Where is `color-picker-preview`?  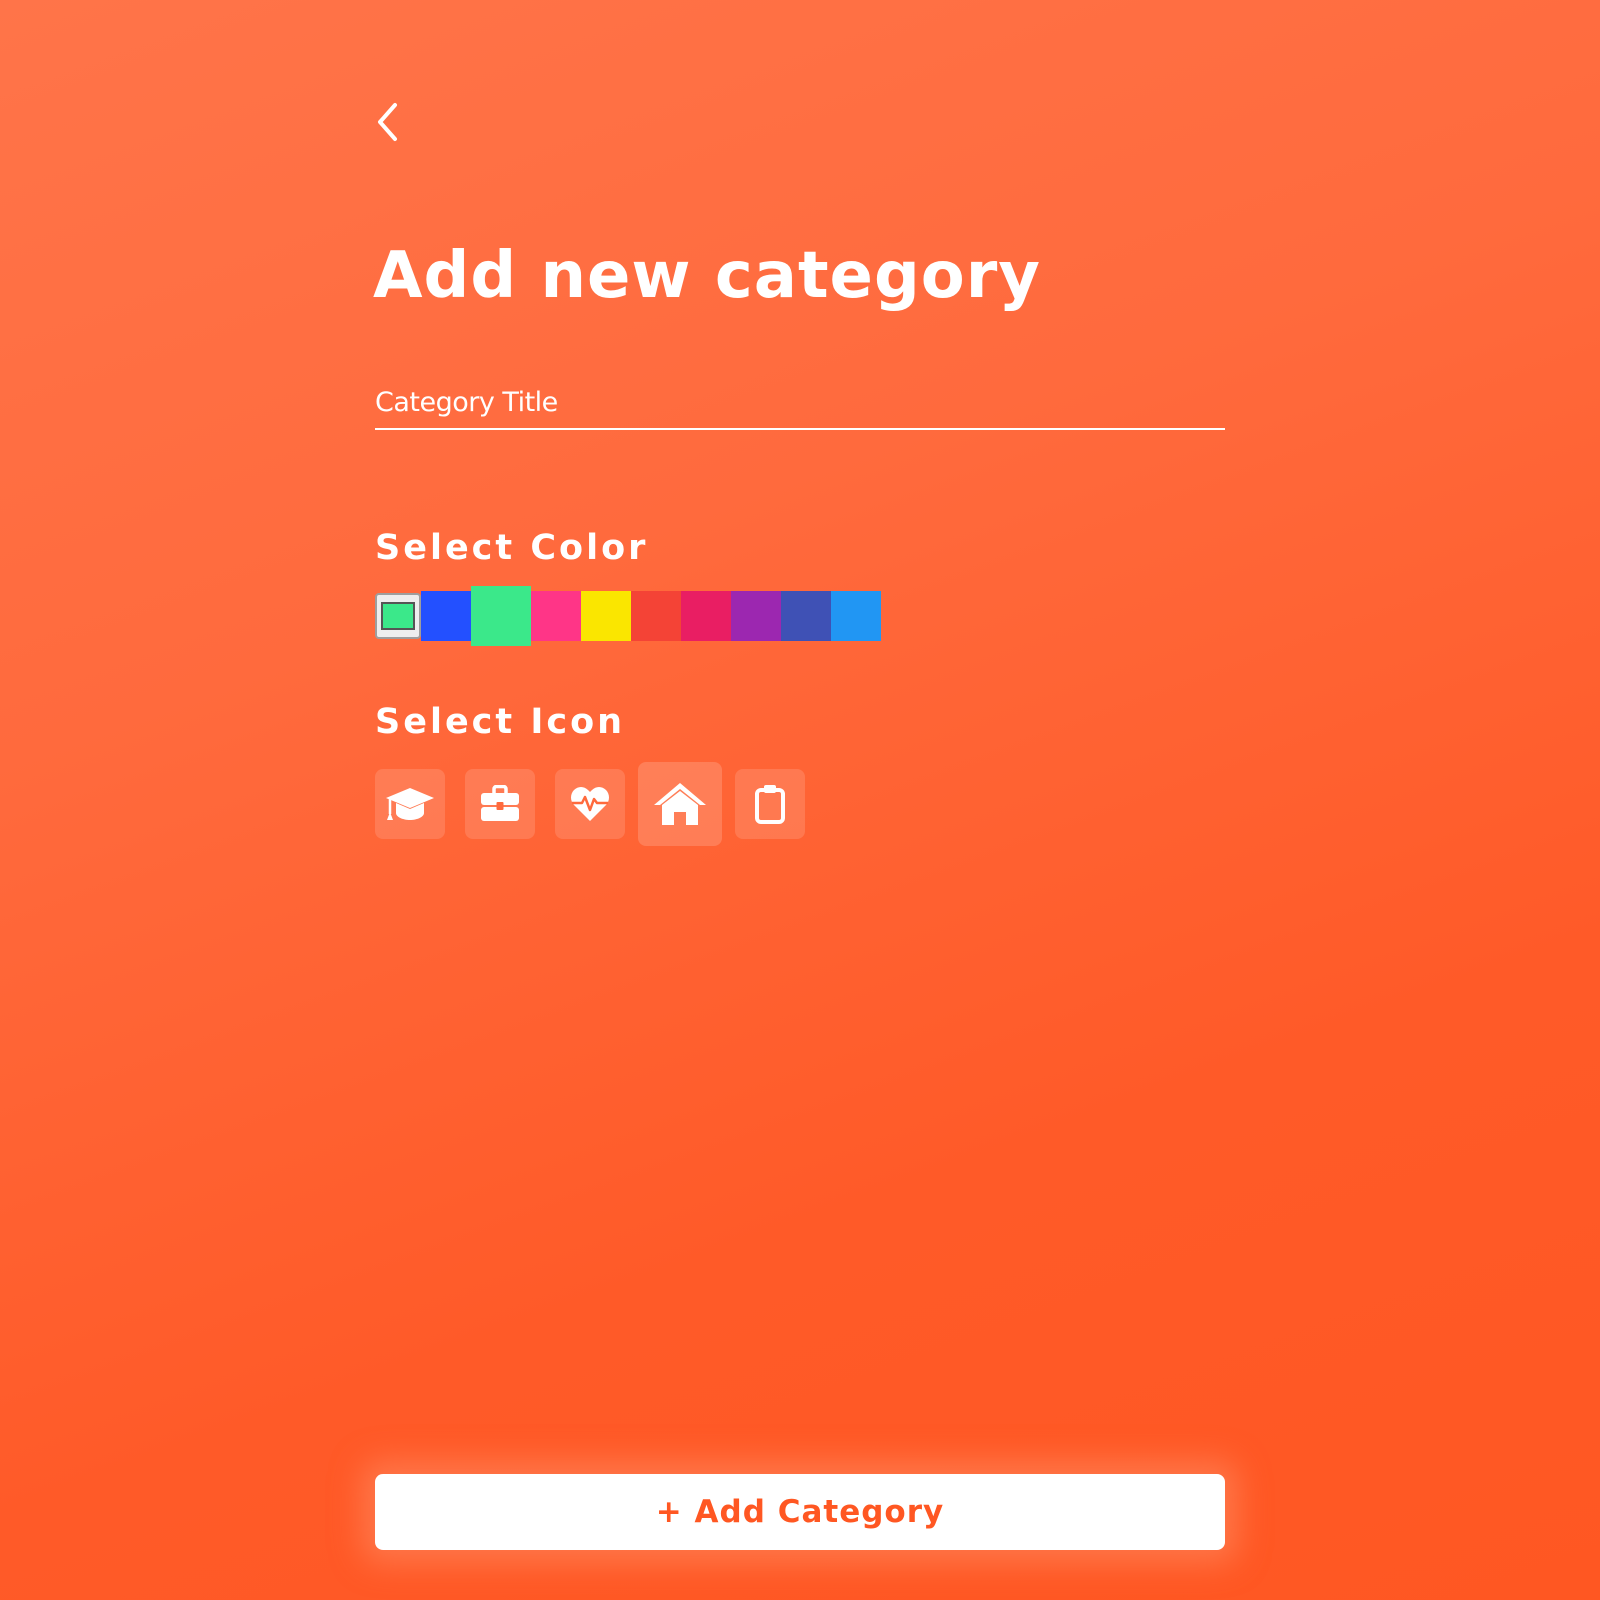
color-picker-preview is located at coordinates (398, 616).